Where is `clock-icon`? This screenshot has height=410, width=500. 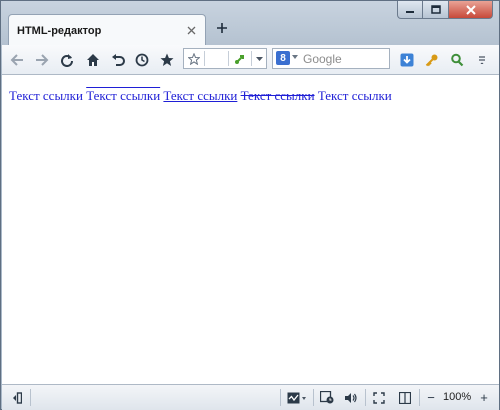
clock-icon is located at coordinates (142, 60).